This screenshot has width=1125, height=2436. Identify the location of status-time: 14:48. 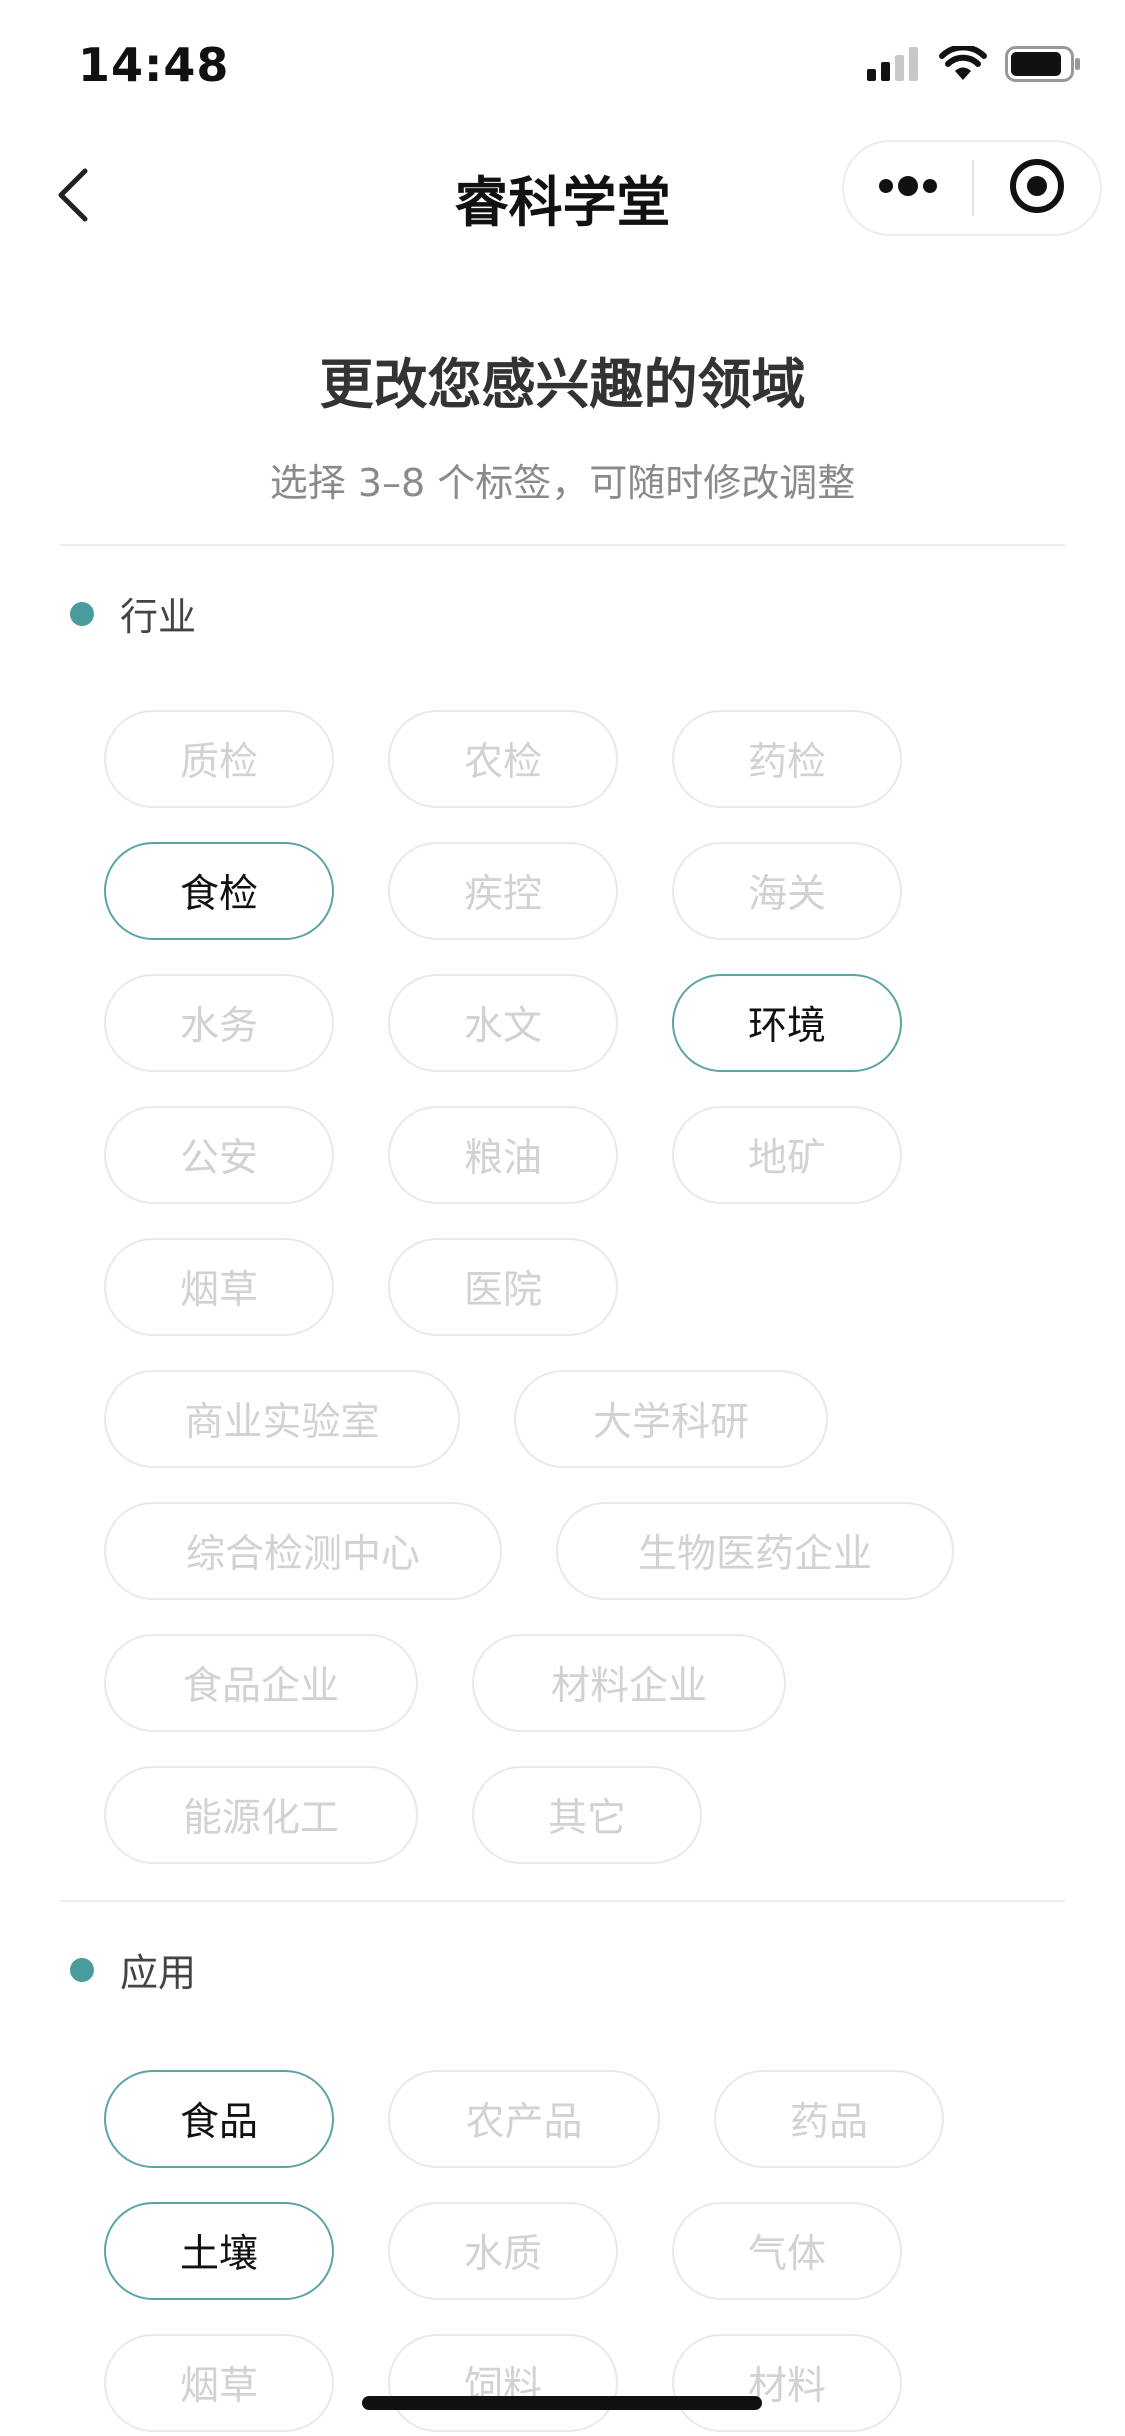
(154, 65).